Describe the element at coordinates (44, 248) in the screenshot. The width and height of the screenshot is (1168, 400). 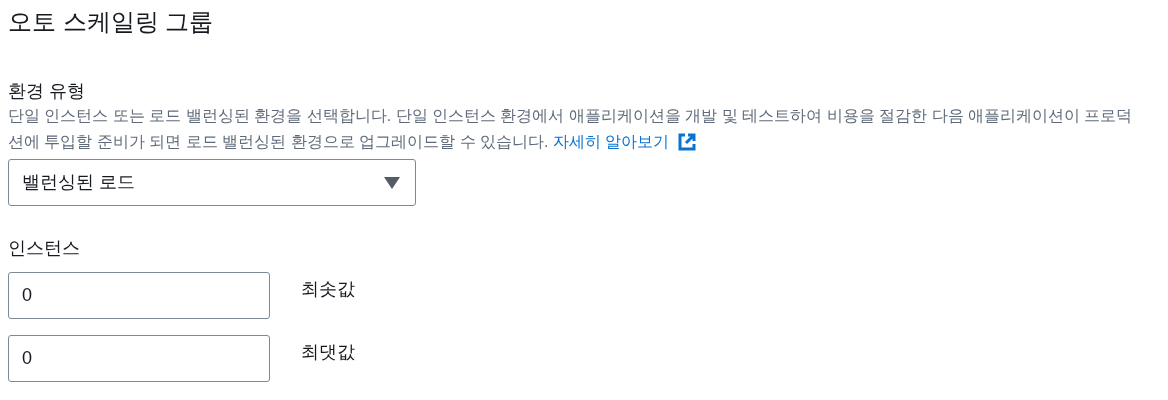
I see `field-label: 인스턴스` at that location.